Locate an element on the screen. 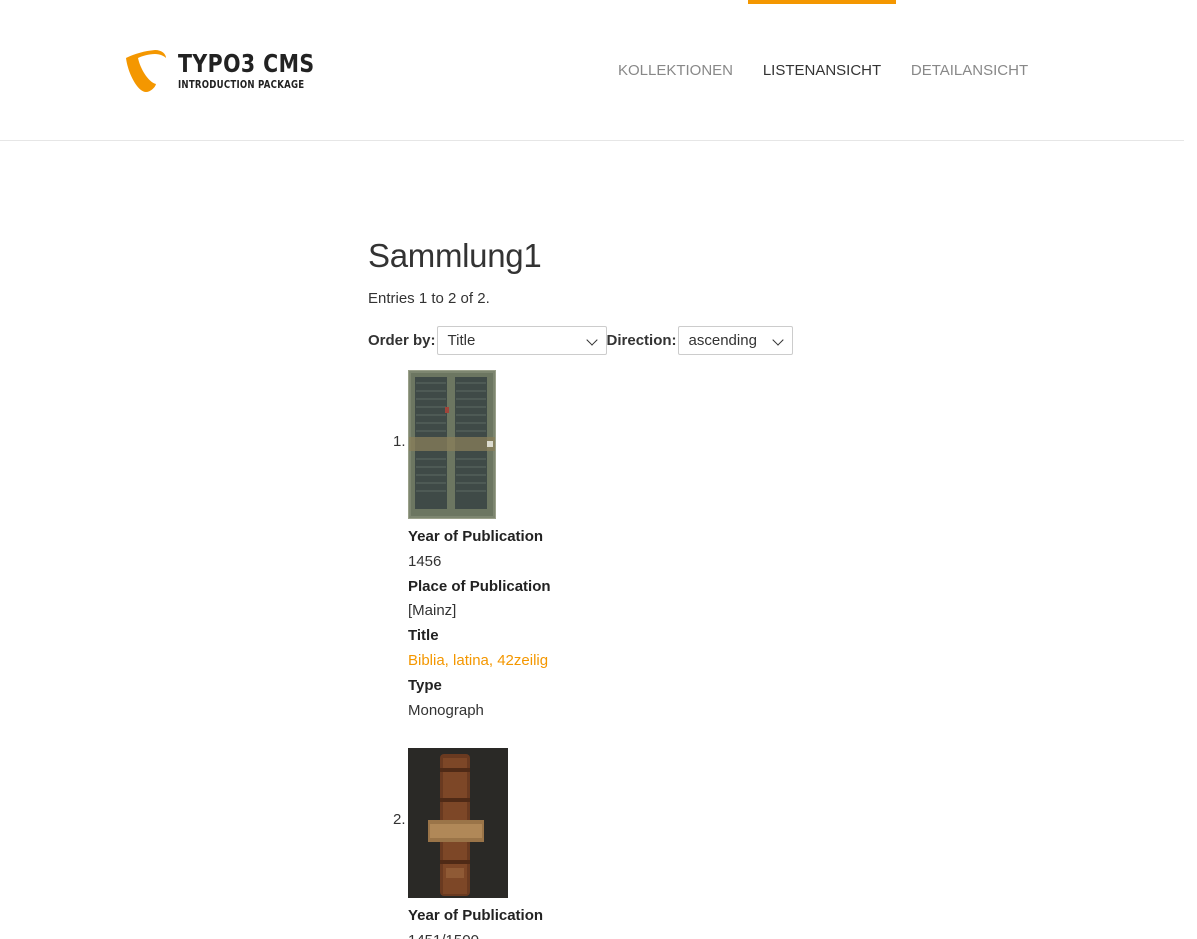  order-by-value: Title is located at coordinates (461, 340).